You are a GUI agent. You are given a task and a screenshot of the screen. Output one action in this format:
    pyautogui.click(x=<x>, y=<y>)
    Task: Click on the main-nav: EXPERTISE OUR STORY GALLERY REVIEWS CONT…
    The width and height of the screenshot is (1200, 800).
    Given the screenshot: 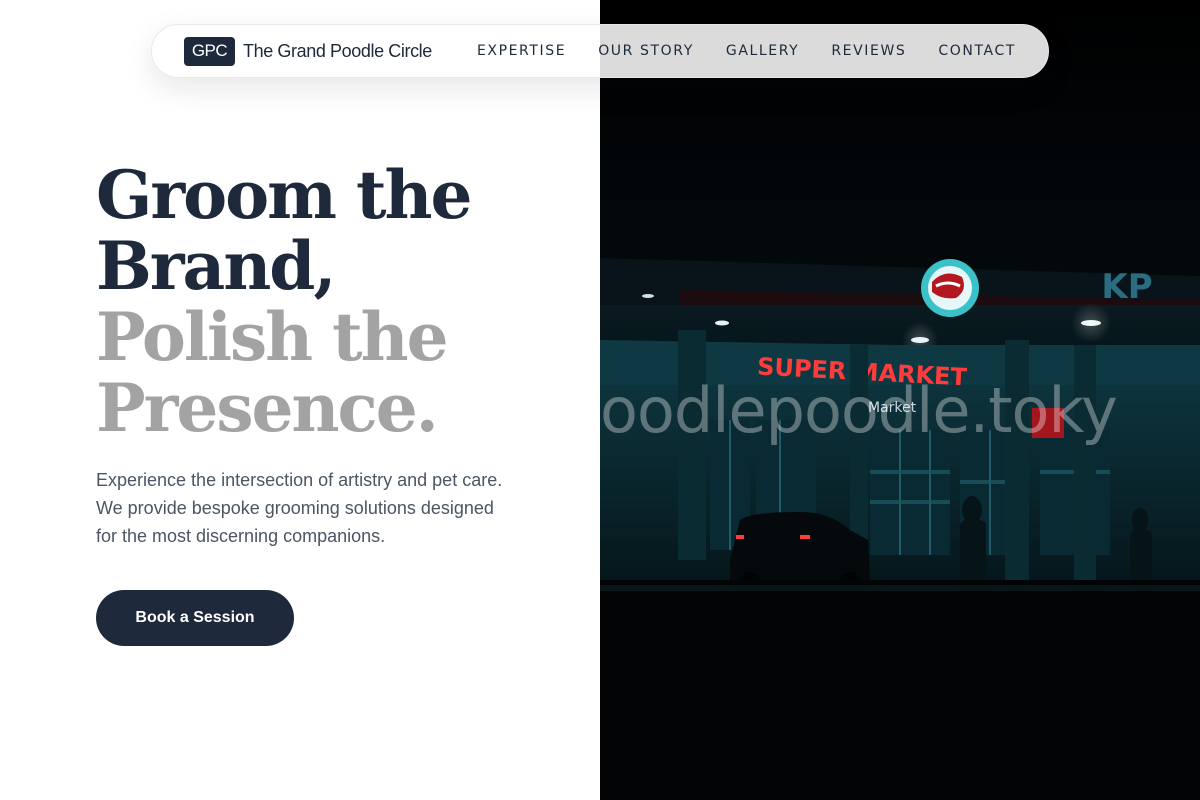 What is the action you would take?
    pyautogui.click(x=730, y=51)
    